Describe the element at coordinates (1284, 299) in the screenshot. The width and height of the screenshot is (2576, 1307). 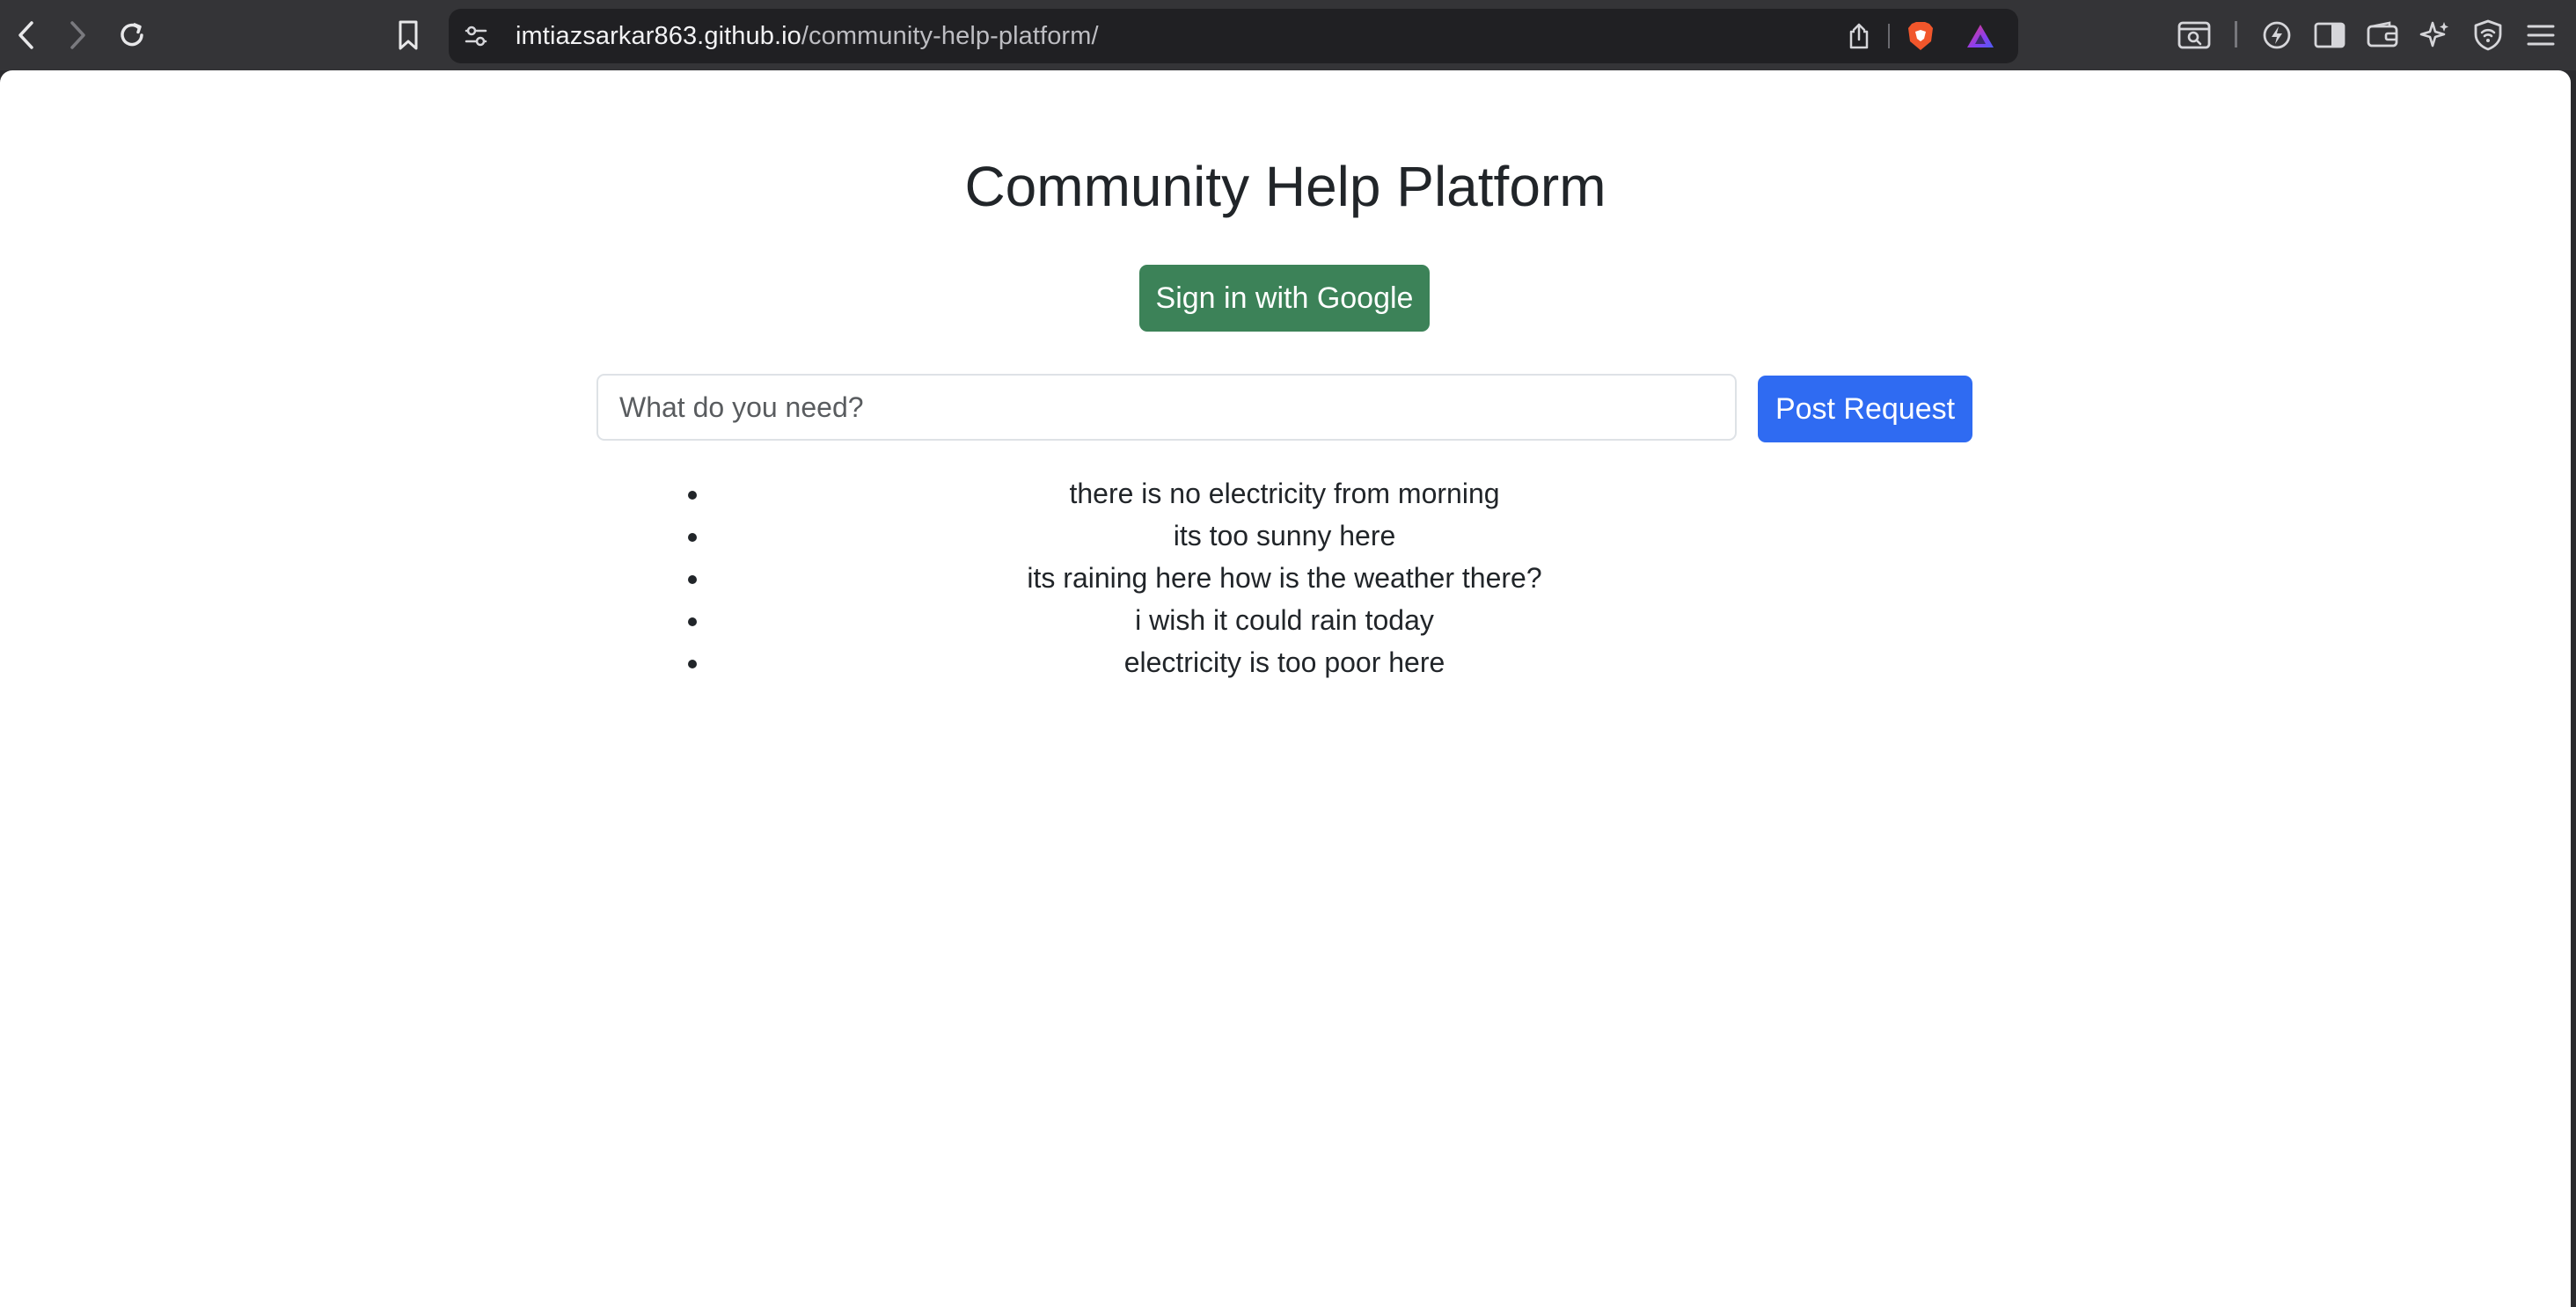
I see `sign-in-with-google-button: Sign in with Google` at that location.